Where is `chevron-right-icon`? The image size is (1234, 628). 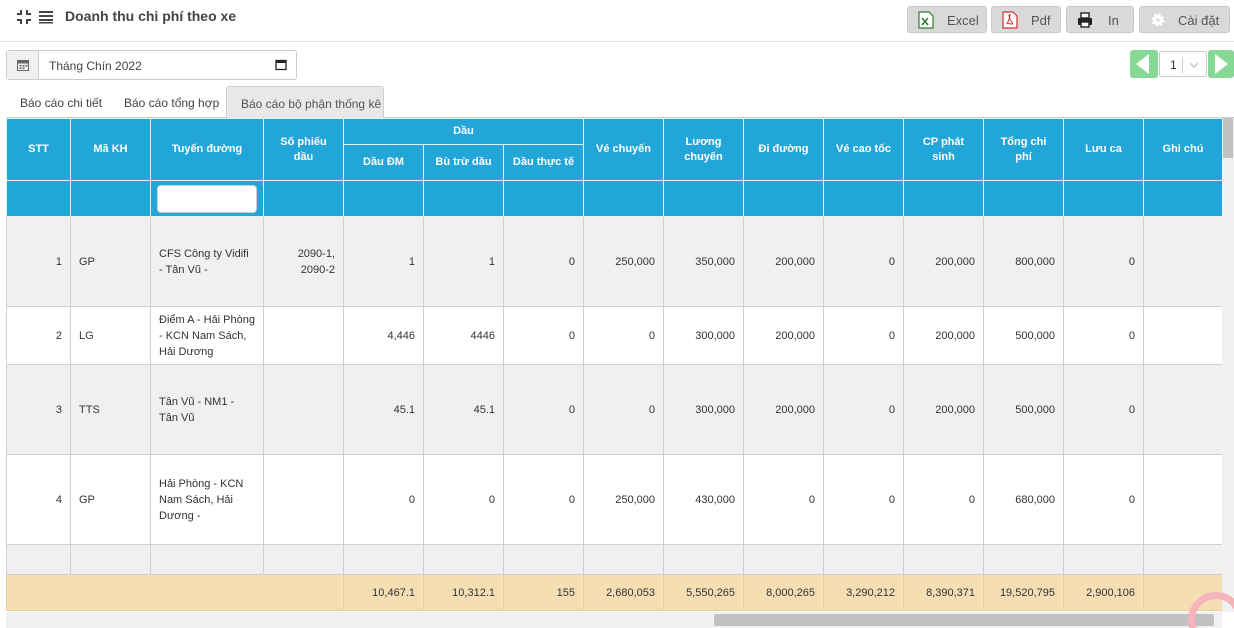 chevron-right-icon is located at coordinates (1221, 64).